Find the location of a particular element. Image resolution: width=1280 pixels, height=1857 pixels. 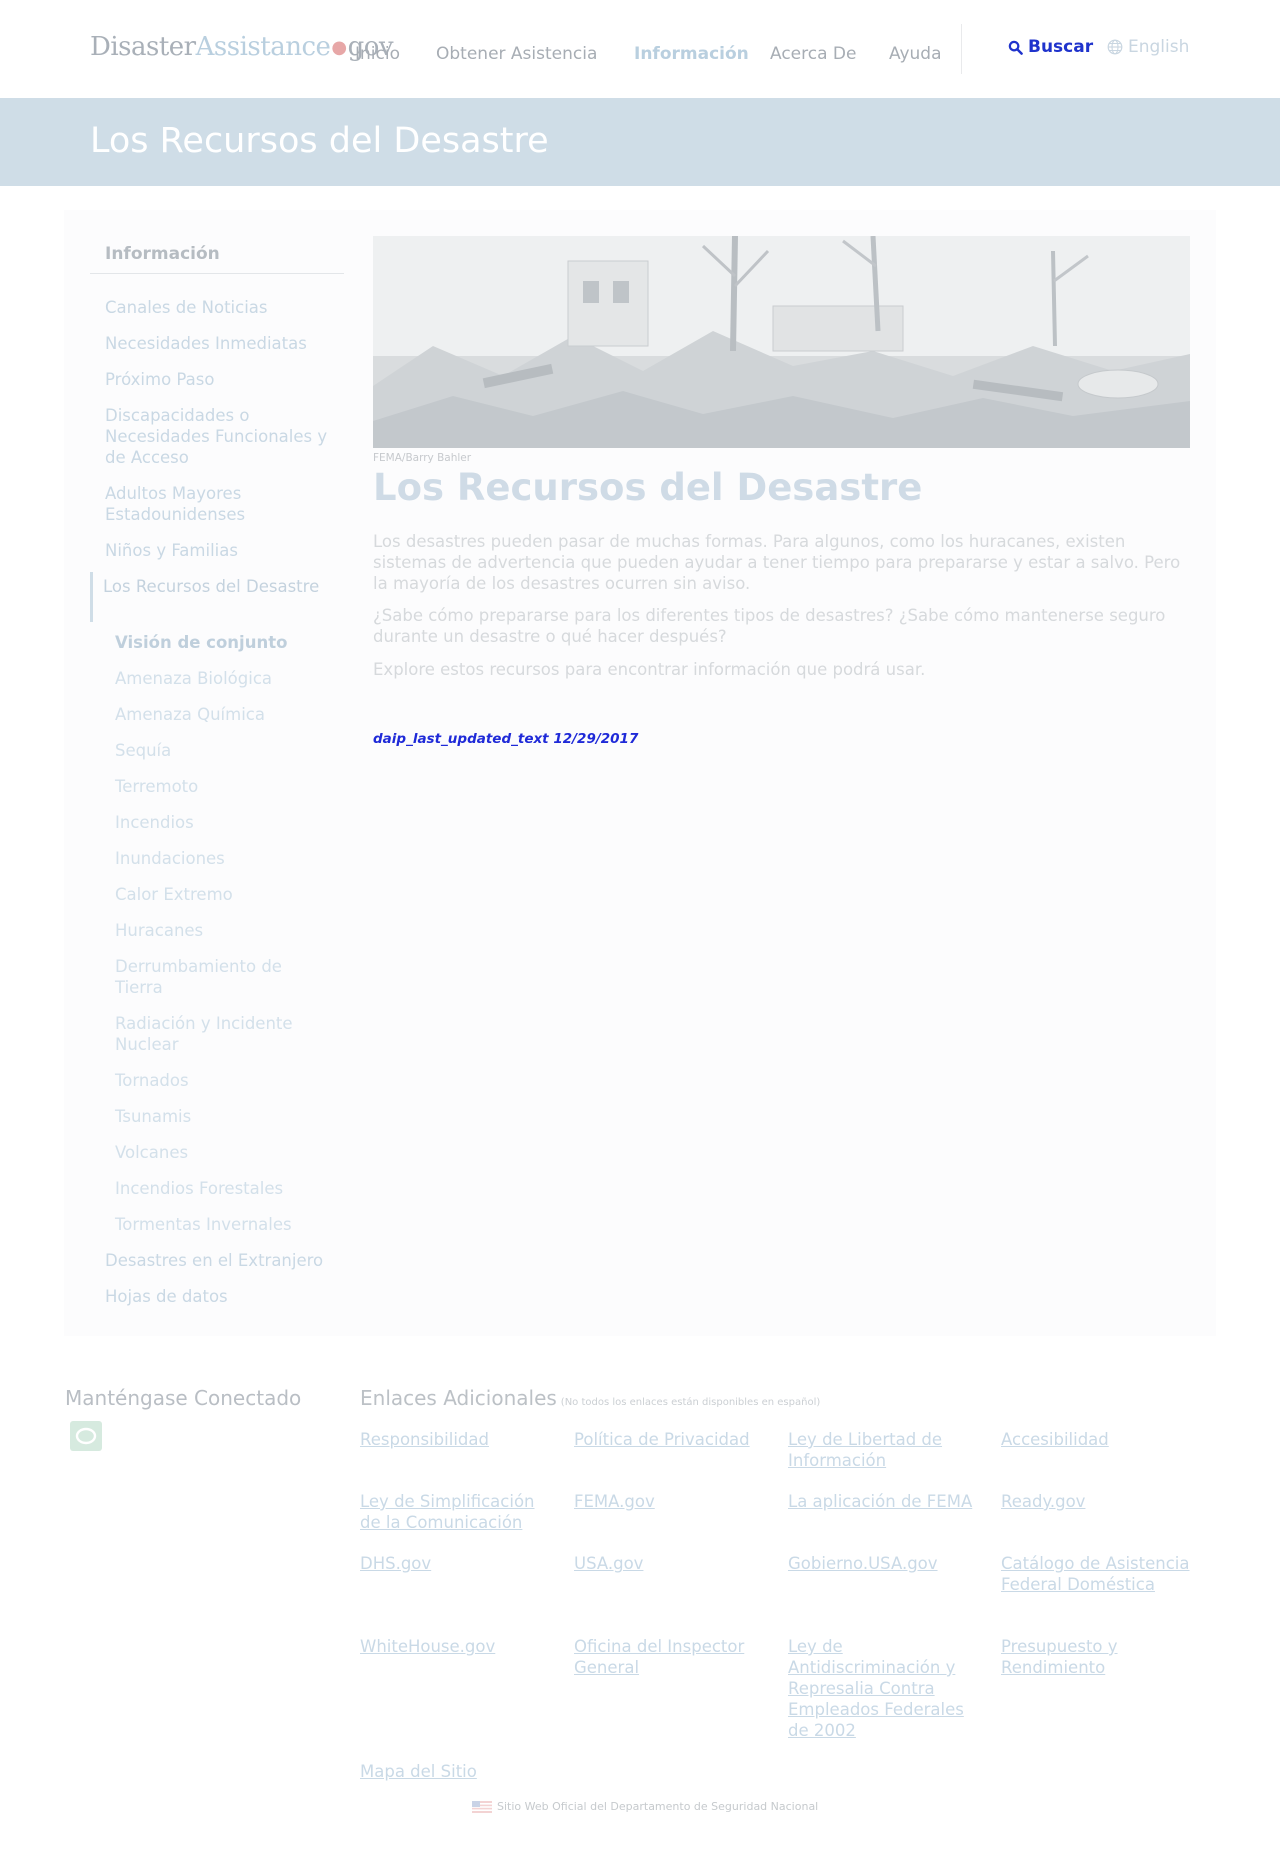

nav-divider is located at coordinates (961, 49).